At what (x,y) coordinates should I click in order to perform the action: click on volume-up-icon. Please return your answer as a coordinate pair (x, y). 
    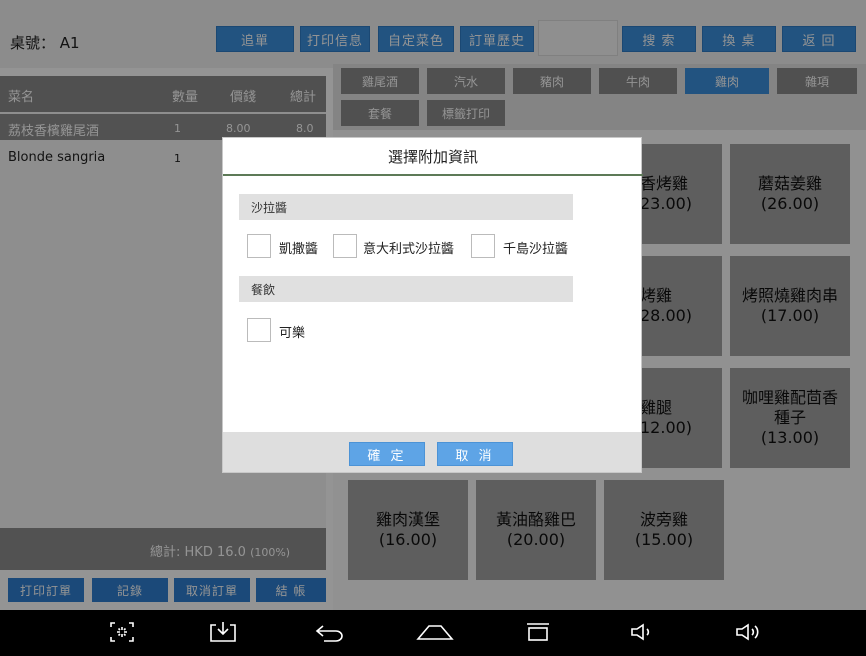
    Looking at the image, I should click on (748, 632).